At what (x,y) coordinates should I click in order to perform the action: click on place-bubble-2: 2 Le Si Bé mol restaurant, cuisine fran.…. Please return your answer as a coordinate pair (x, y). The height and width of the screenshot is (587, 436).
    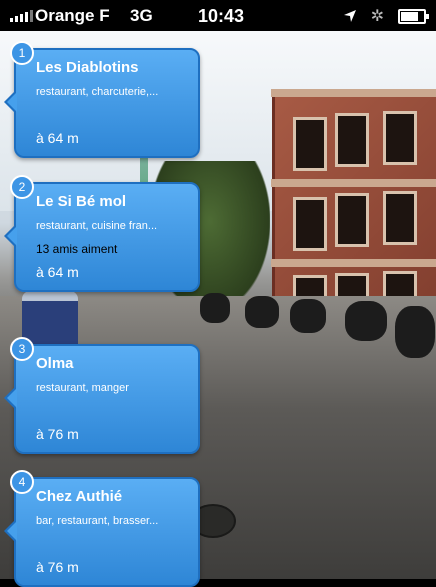
    Looking at the image, I should click on (102, 233).